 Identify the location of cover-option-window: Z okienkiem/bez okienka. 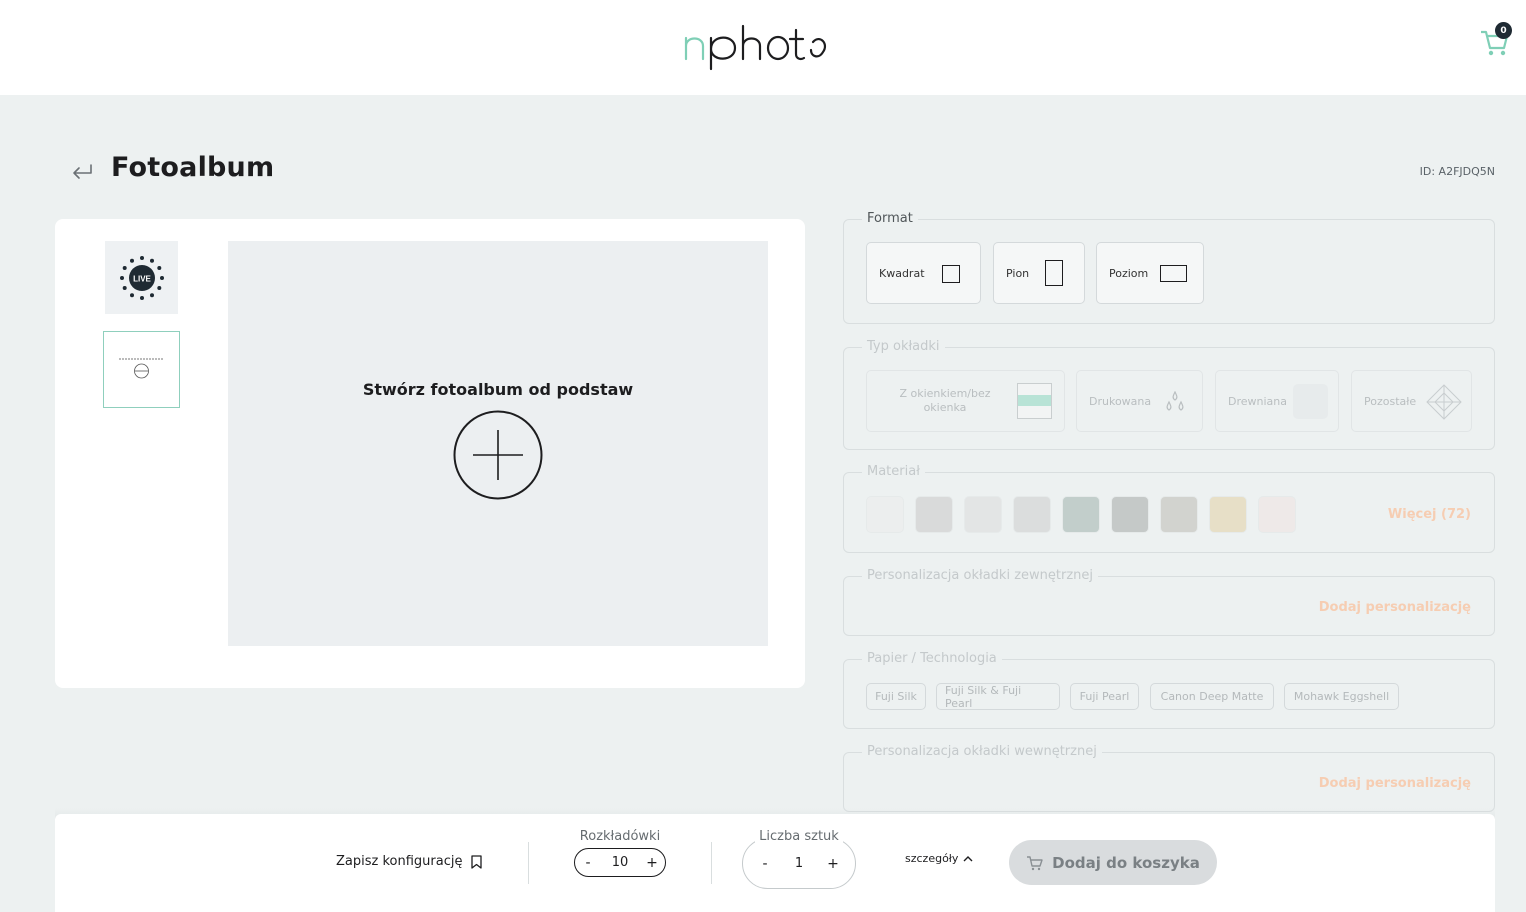
(965, 401).